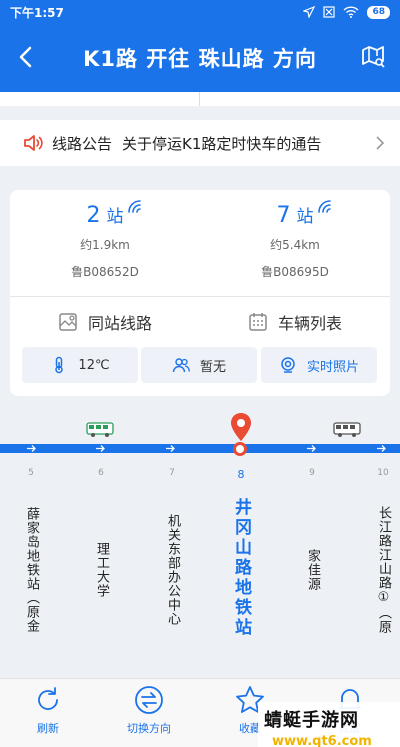 This screenshot has height=747, width=400. What do you see at coordinates (212, 367) in the screenshot?
I see `chip-label: 暂无` at bounding box center [212, 367].